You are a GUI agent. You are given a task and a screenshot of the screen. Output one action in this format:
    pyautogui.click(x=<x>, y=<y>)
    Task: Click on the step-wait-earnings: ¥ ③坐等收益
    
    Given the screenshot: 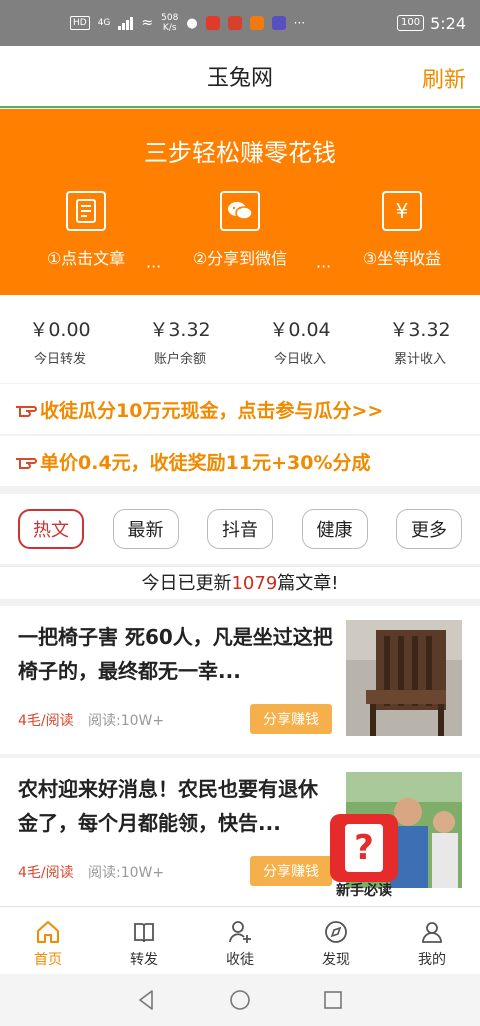 What is the action you would take?
    pyautogui.click(x=402, y=230)
    